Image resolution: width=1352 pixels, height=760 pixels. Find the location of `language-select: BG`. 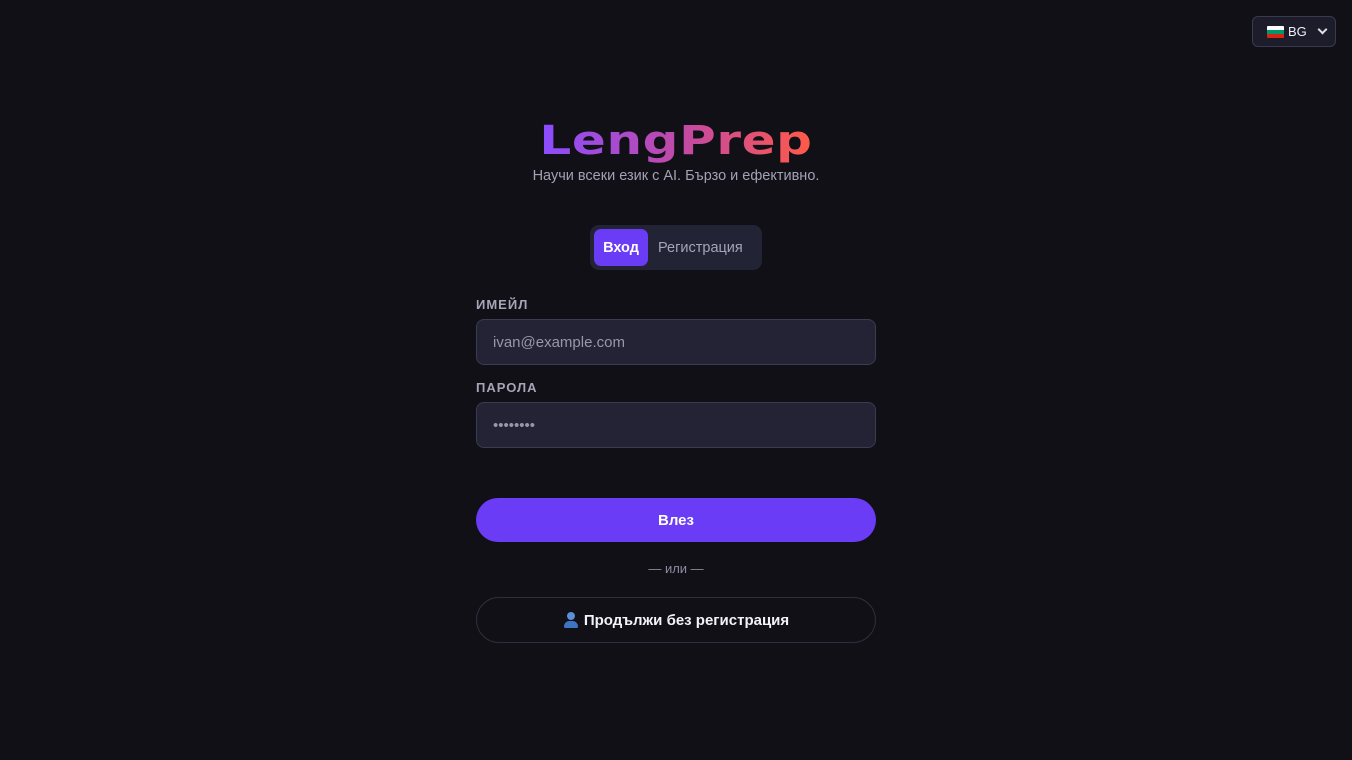

language-select: BG is located at coordinates (1294, 31).